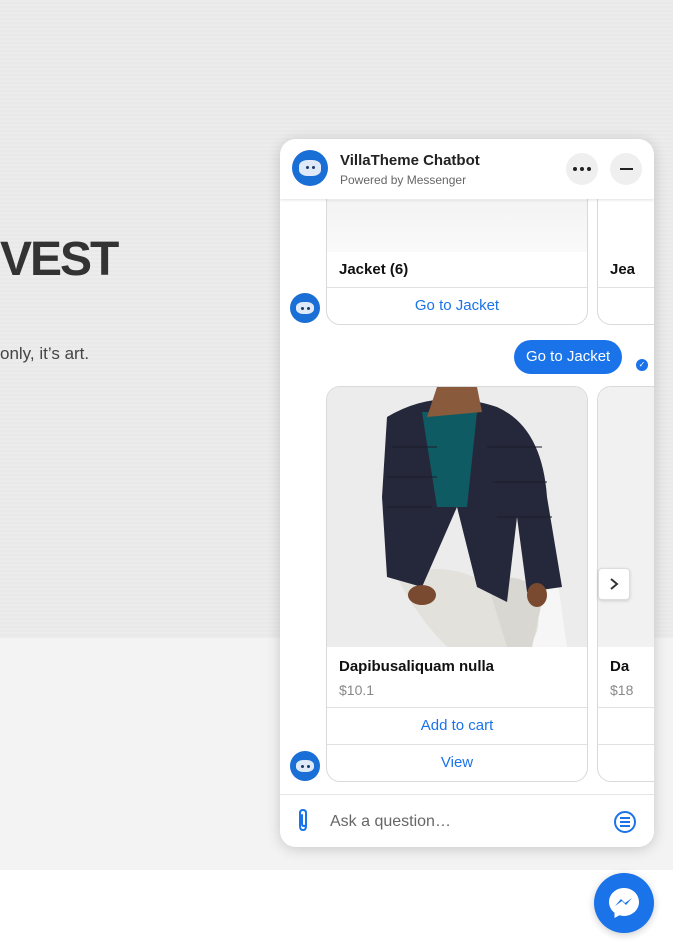 The height and width of the screenshot is (944, 673). I want to click on chat-input, so click(460, 822).